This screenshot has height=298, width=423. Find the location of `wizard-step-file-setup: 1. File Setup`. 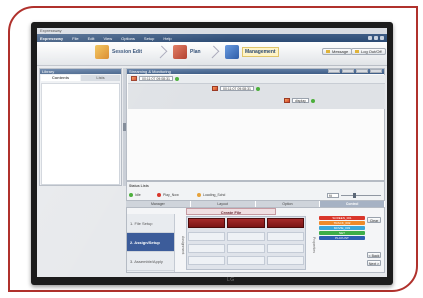

wizard-step-file-setup: 1. File Setup is located at coordinates (150, 223).